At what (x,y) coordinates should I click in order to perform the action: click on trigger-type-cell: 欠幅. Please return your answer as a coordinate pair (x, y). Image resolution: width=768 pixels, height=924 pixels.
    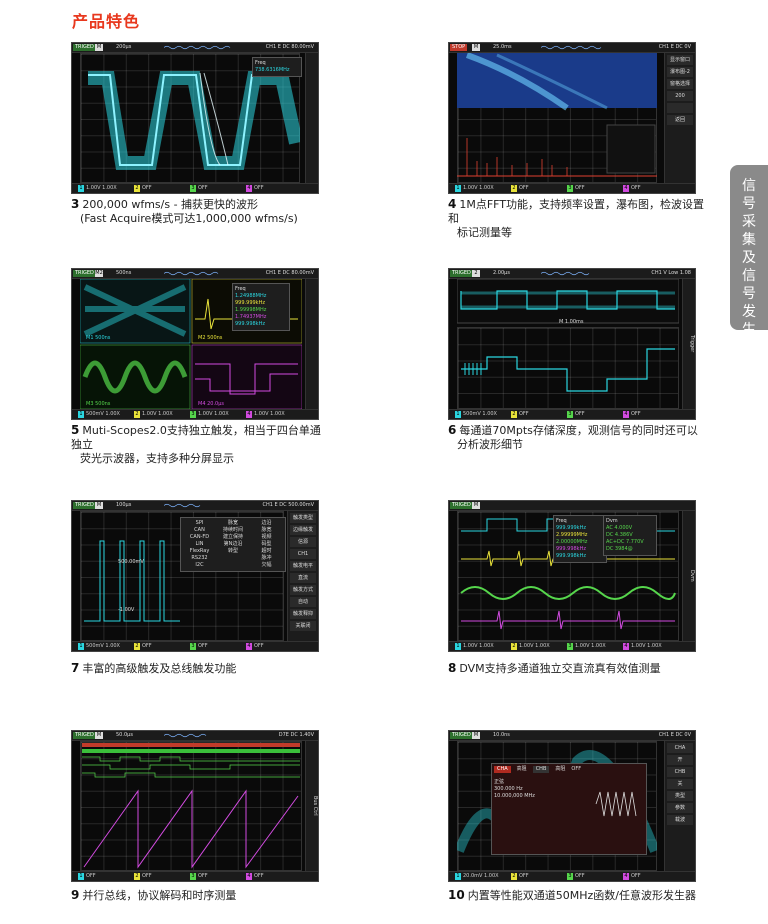
    Looking at the image, I should click on (266, 565).